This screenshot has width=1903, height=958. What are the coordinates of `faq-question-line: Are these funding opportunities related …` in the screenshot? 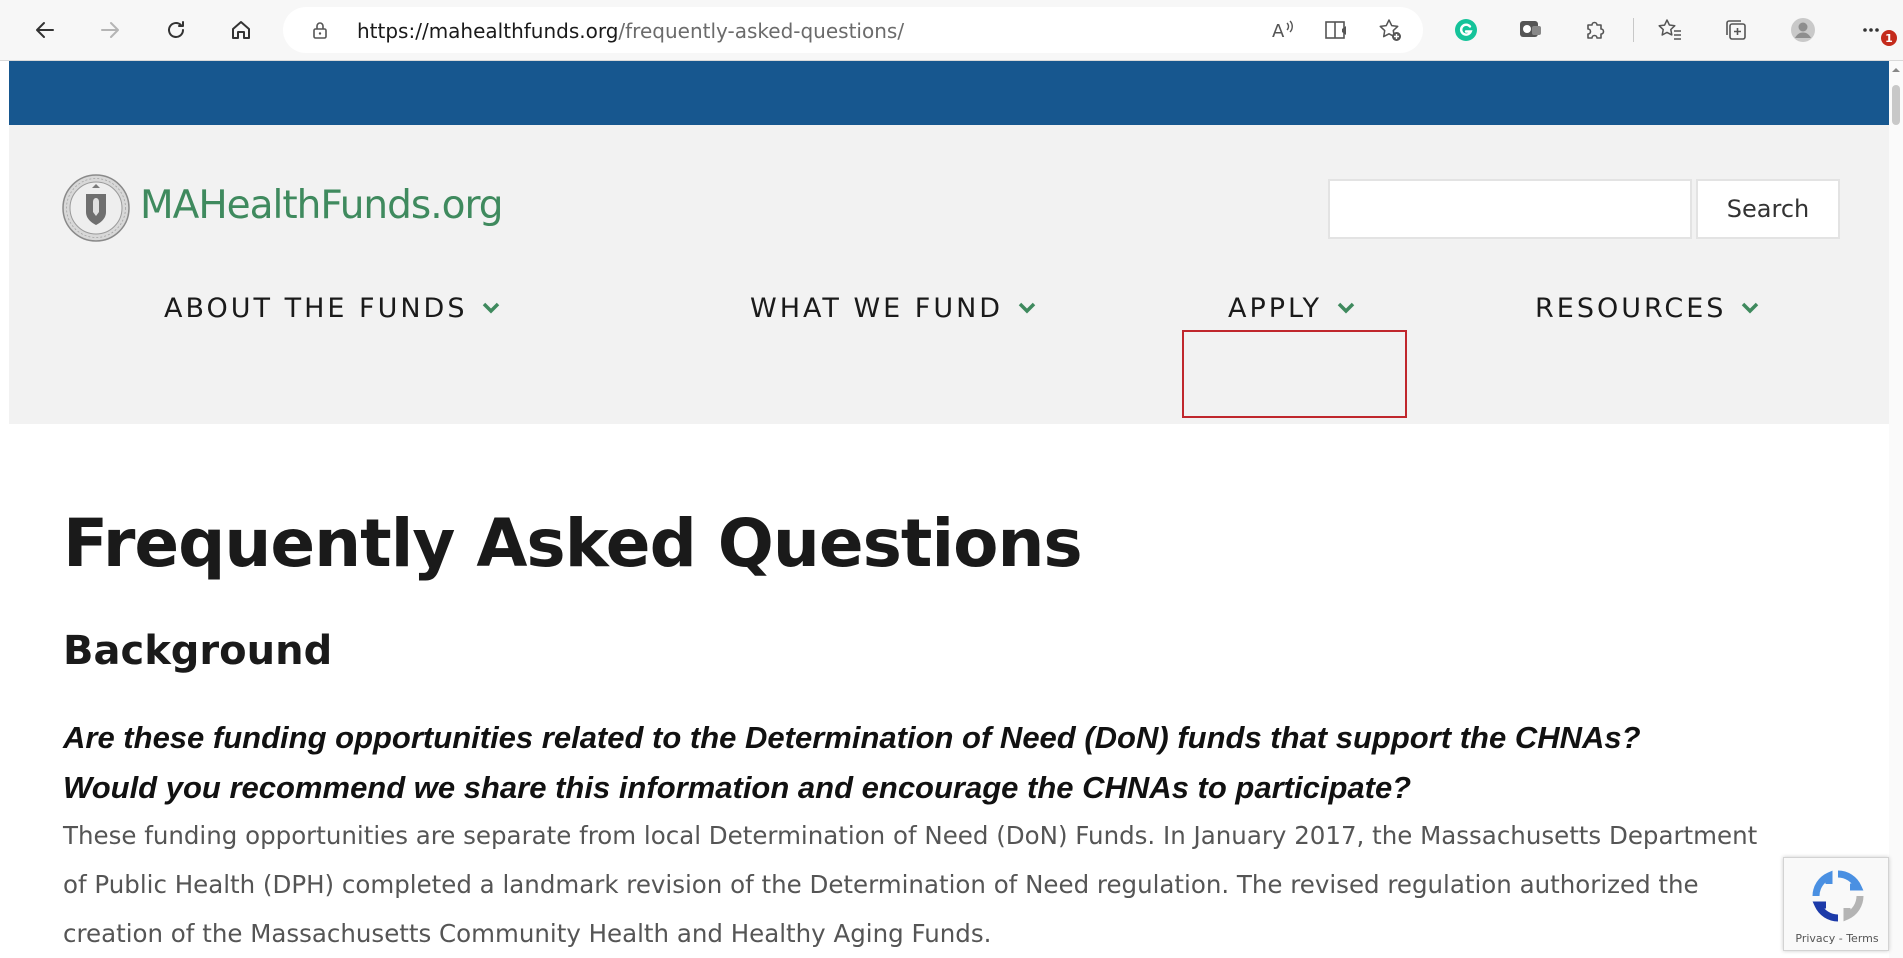 It's located at (852, 737).